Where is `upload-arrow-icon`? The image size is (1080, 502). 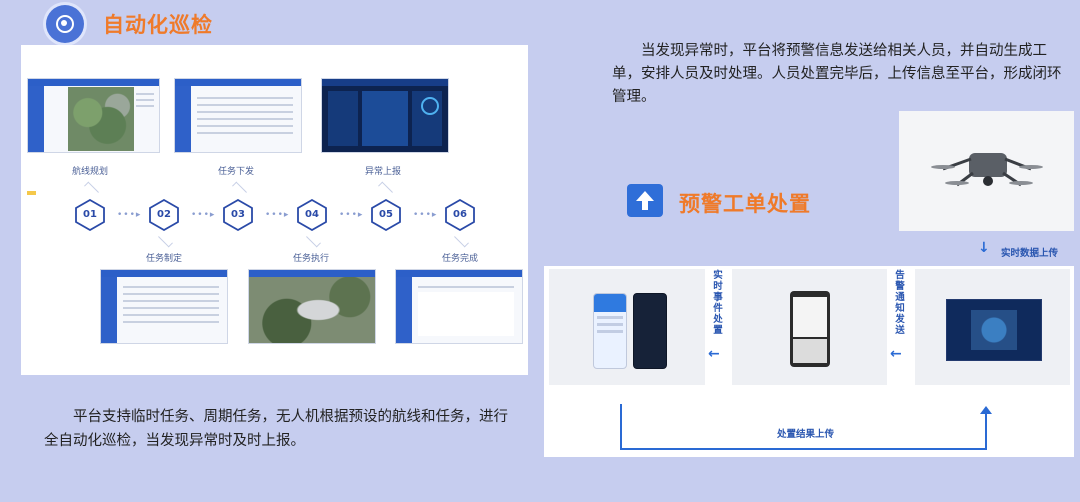
upload-arrow-icon is located at coordinates (645, 200).